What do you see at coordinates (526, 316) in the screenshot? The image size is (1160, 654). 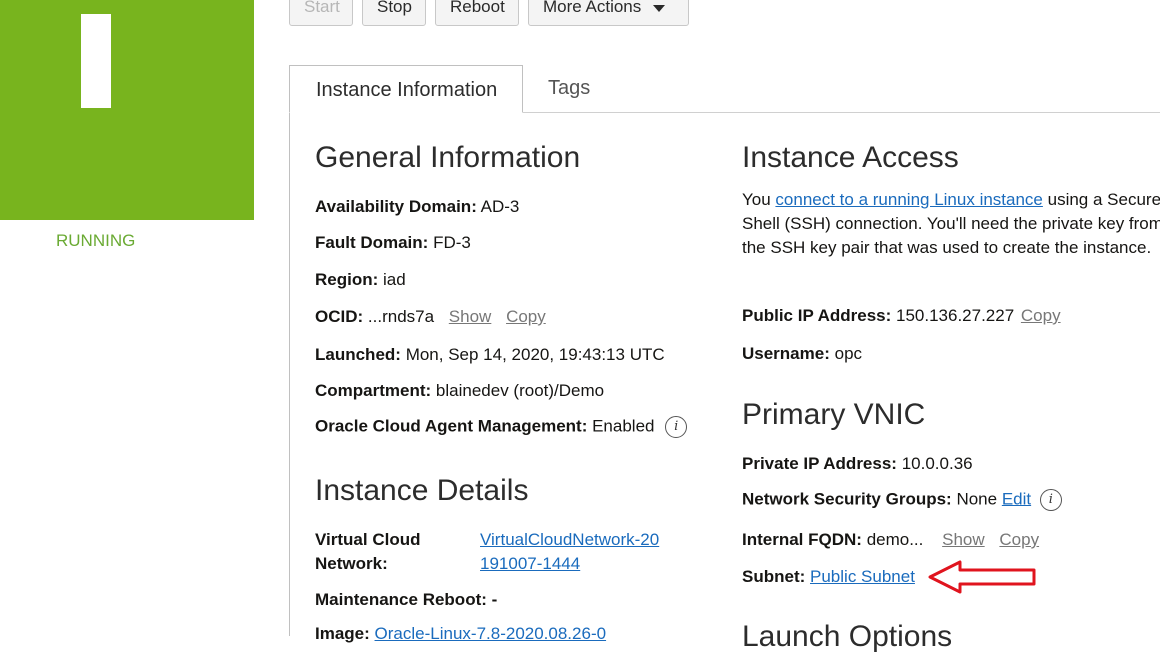 I see `ocid-copy-link: Copy` at bounding box center [526, 316].